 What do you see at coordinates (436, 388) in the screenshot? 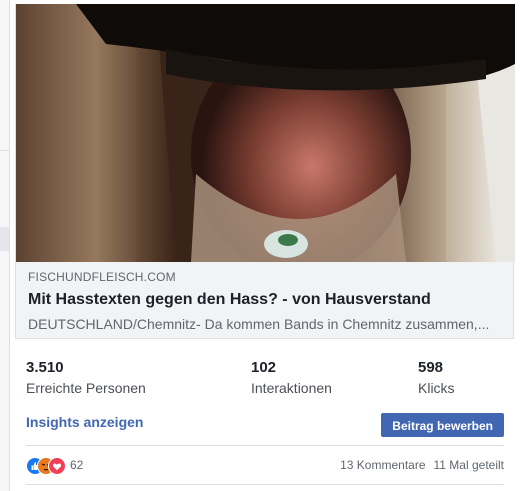
I see `stat-label: Klicks` at bounding box center [436, 388].